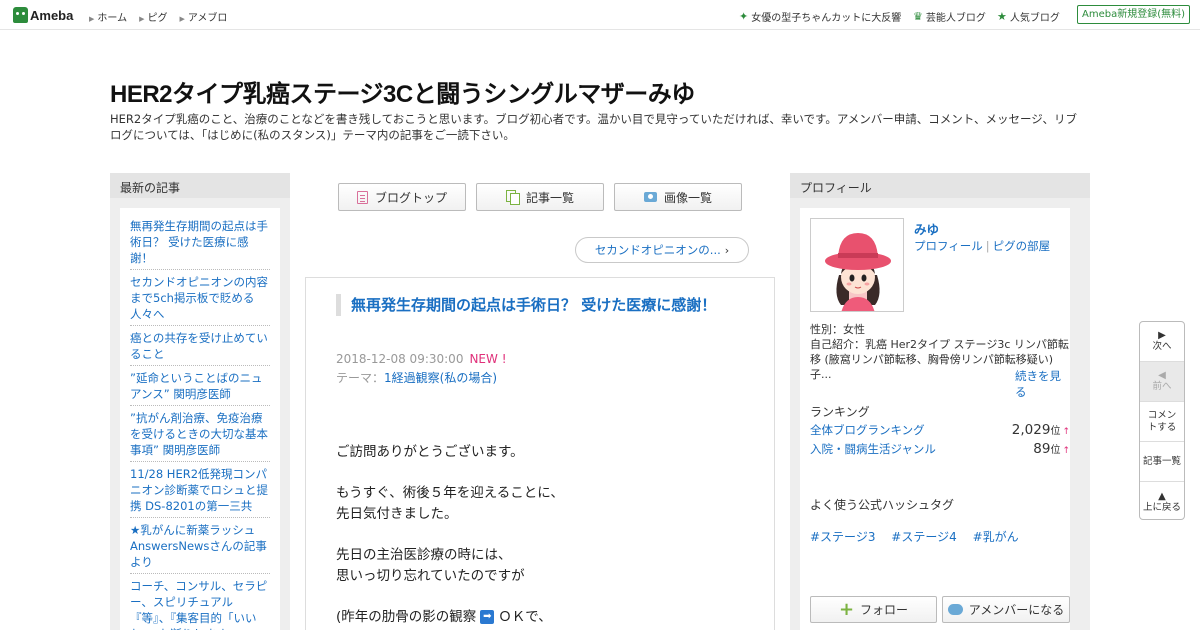  I want to click on amember-button: アメンバーになる, so click(1006, 609).